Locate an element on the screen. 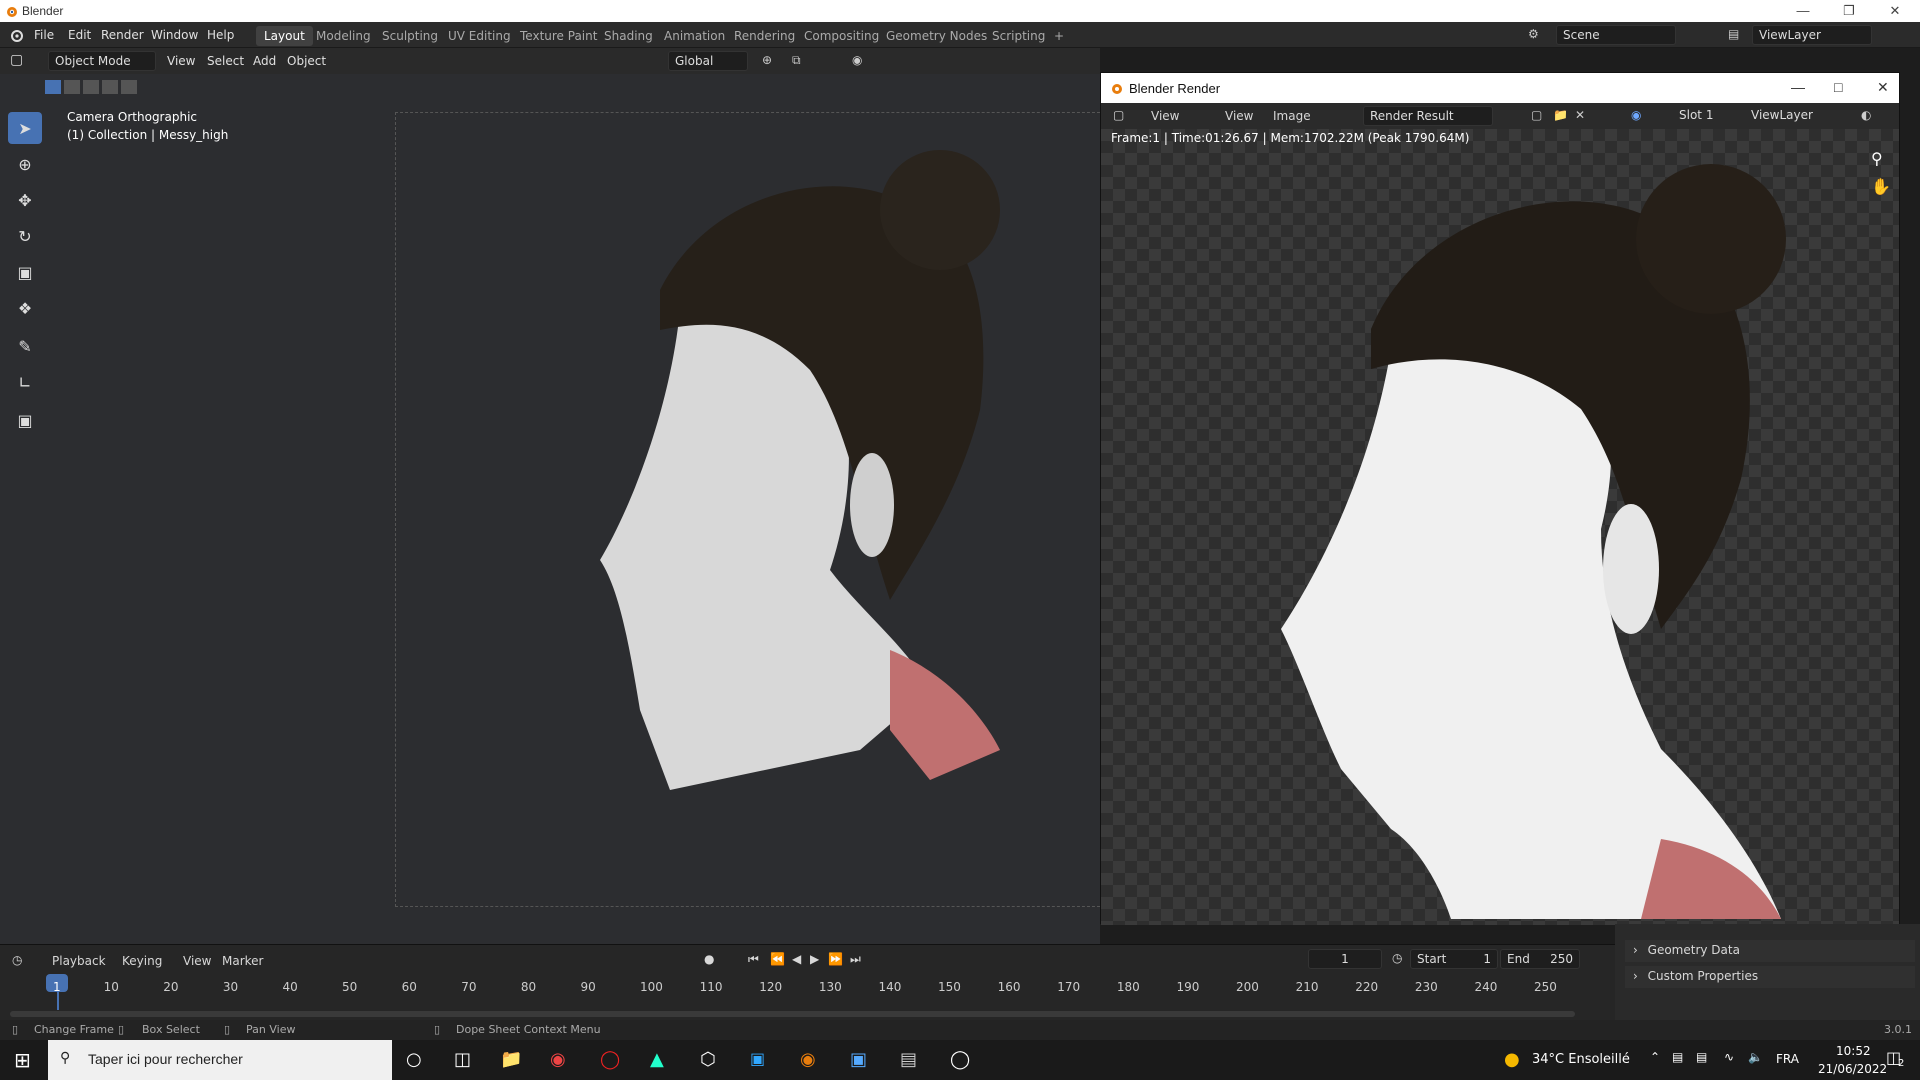 The width and height of the screenshot is (1920, 1080). select-box-tool: ➤ is located at coordinates (25, 128).